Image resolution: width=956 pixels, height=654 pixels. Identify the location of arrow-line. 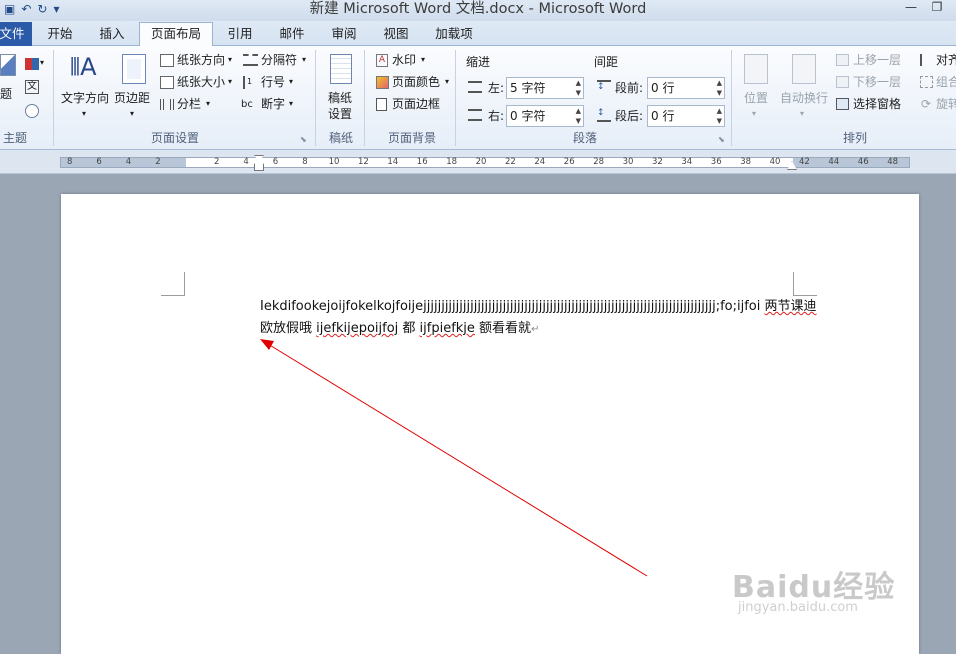
(457, 460).